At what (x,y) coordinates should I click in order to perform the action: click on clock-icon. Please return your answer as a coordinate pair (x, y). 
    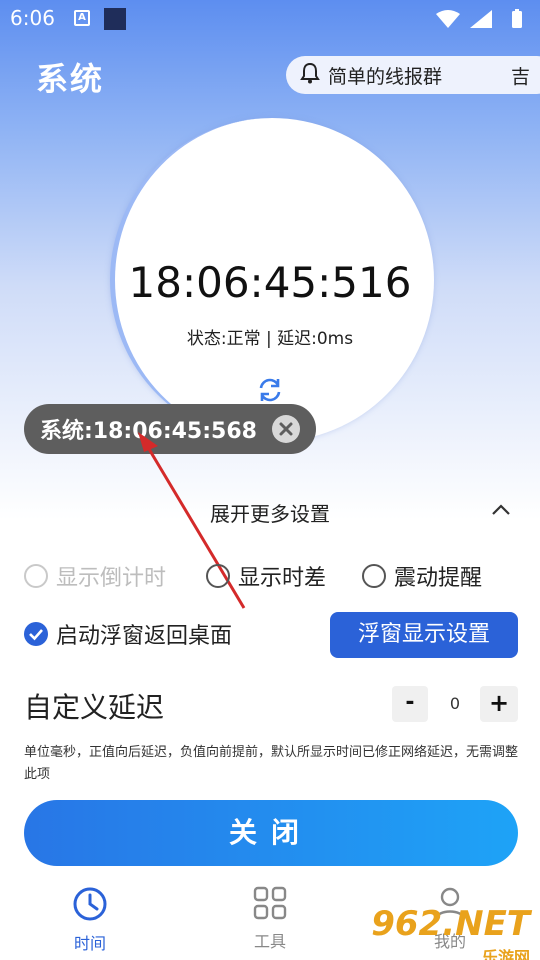
    Looking at the image, I should click on (90, 906).